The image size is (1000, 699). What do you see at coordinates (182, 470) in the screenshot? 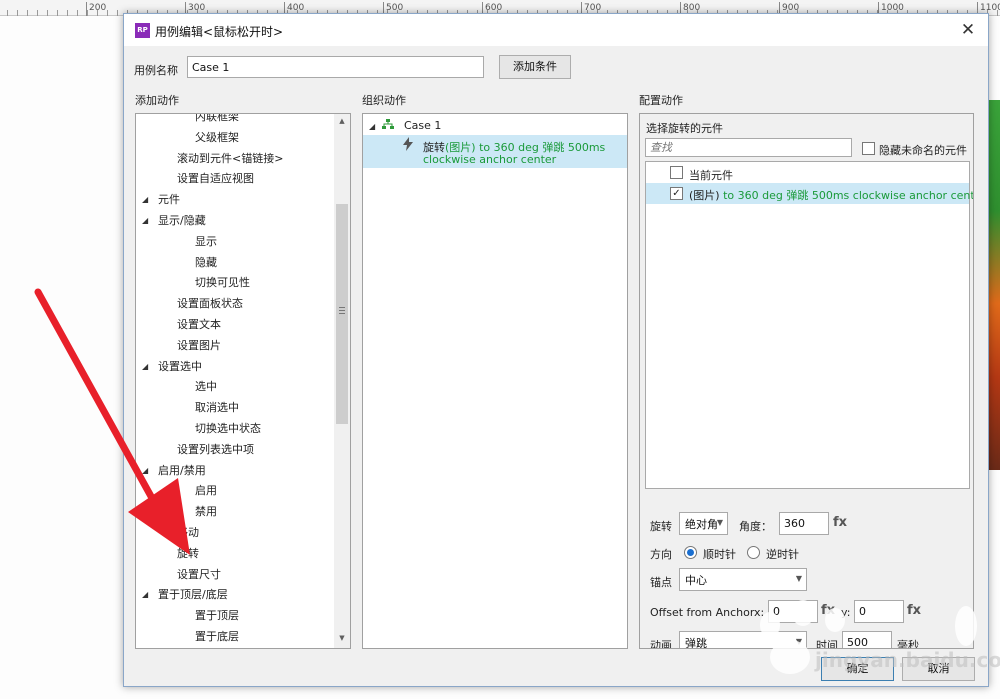
I see `tree-item: 启用/禁用` at bounding box center [182, 470].